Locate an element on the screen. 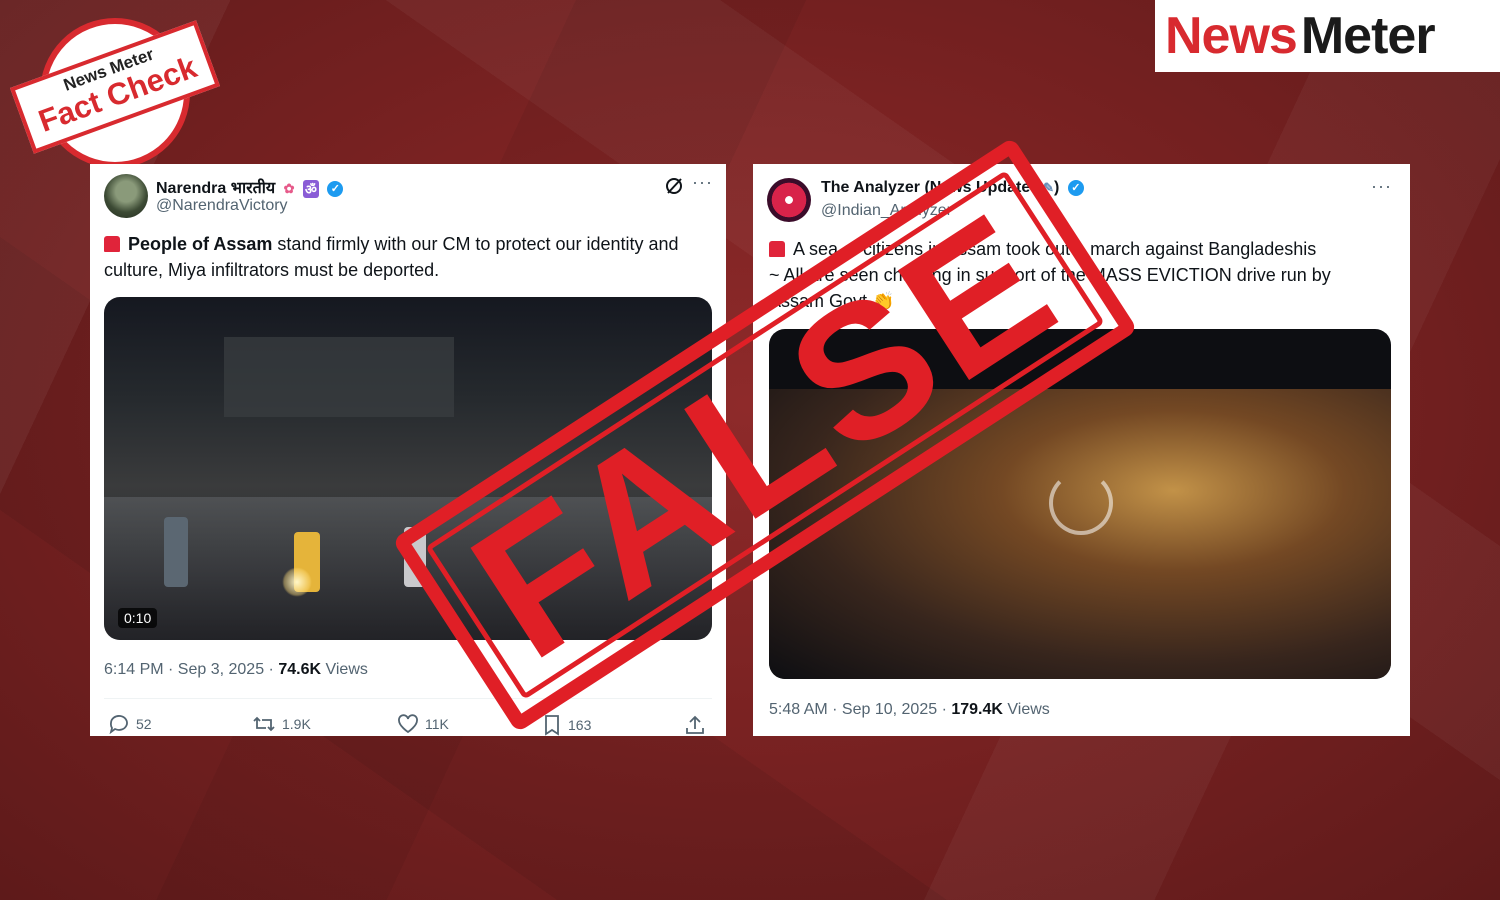 The width and height of the screenshot is (1500, 900). tweet-timestamp: 5:48 AM · Sep 10, 2025 · 179.4K Views is located at coordinates (909, 710).